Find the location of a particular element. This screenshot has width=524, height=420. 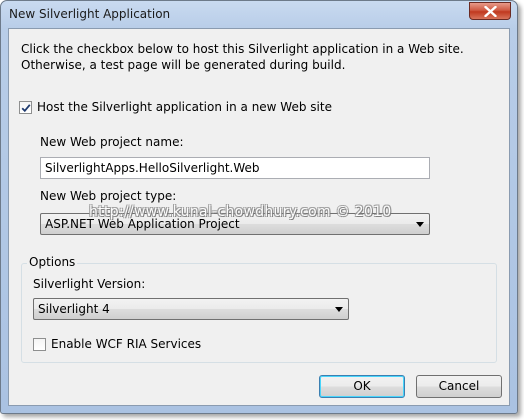

checkmark-icon is located at coordinates (26, 107).